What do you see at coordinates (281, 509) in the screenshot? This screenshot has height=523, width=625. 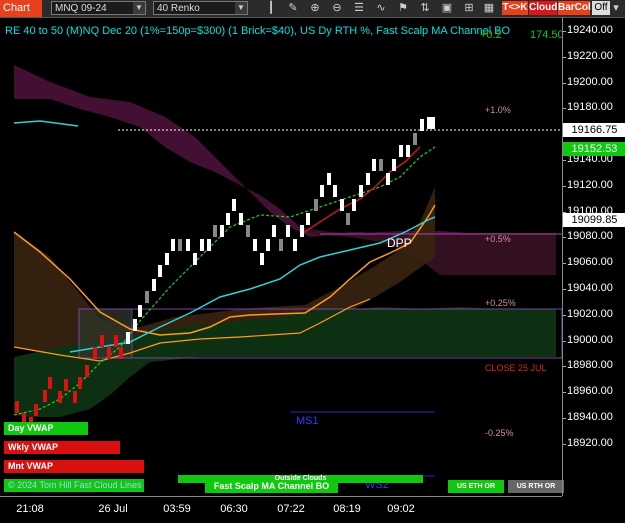 I see `time-axis: 21:08 26 Jul 03:59 06:30 07:22 08:19 09:02` at bounding box center [281, 509].